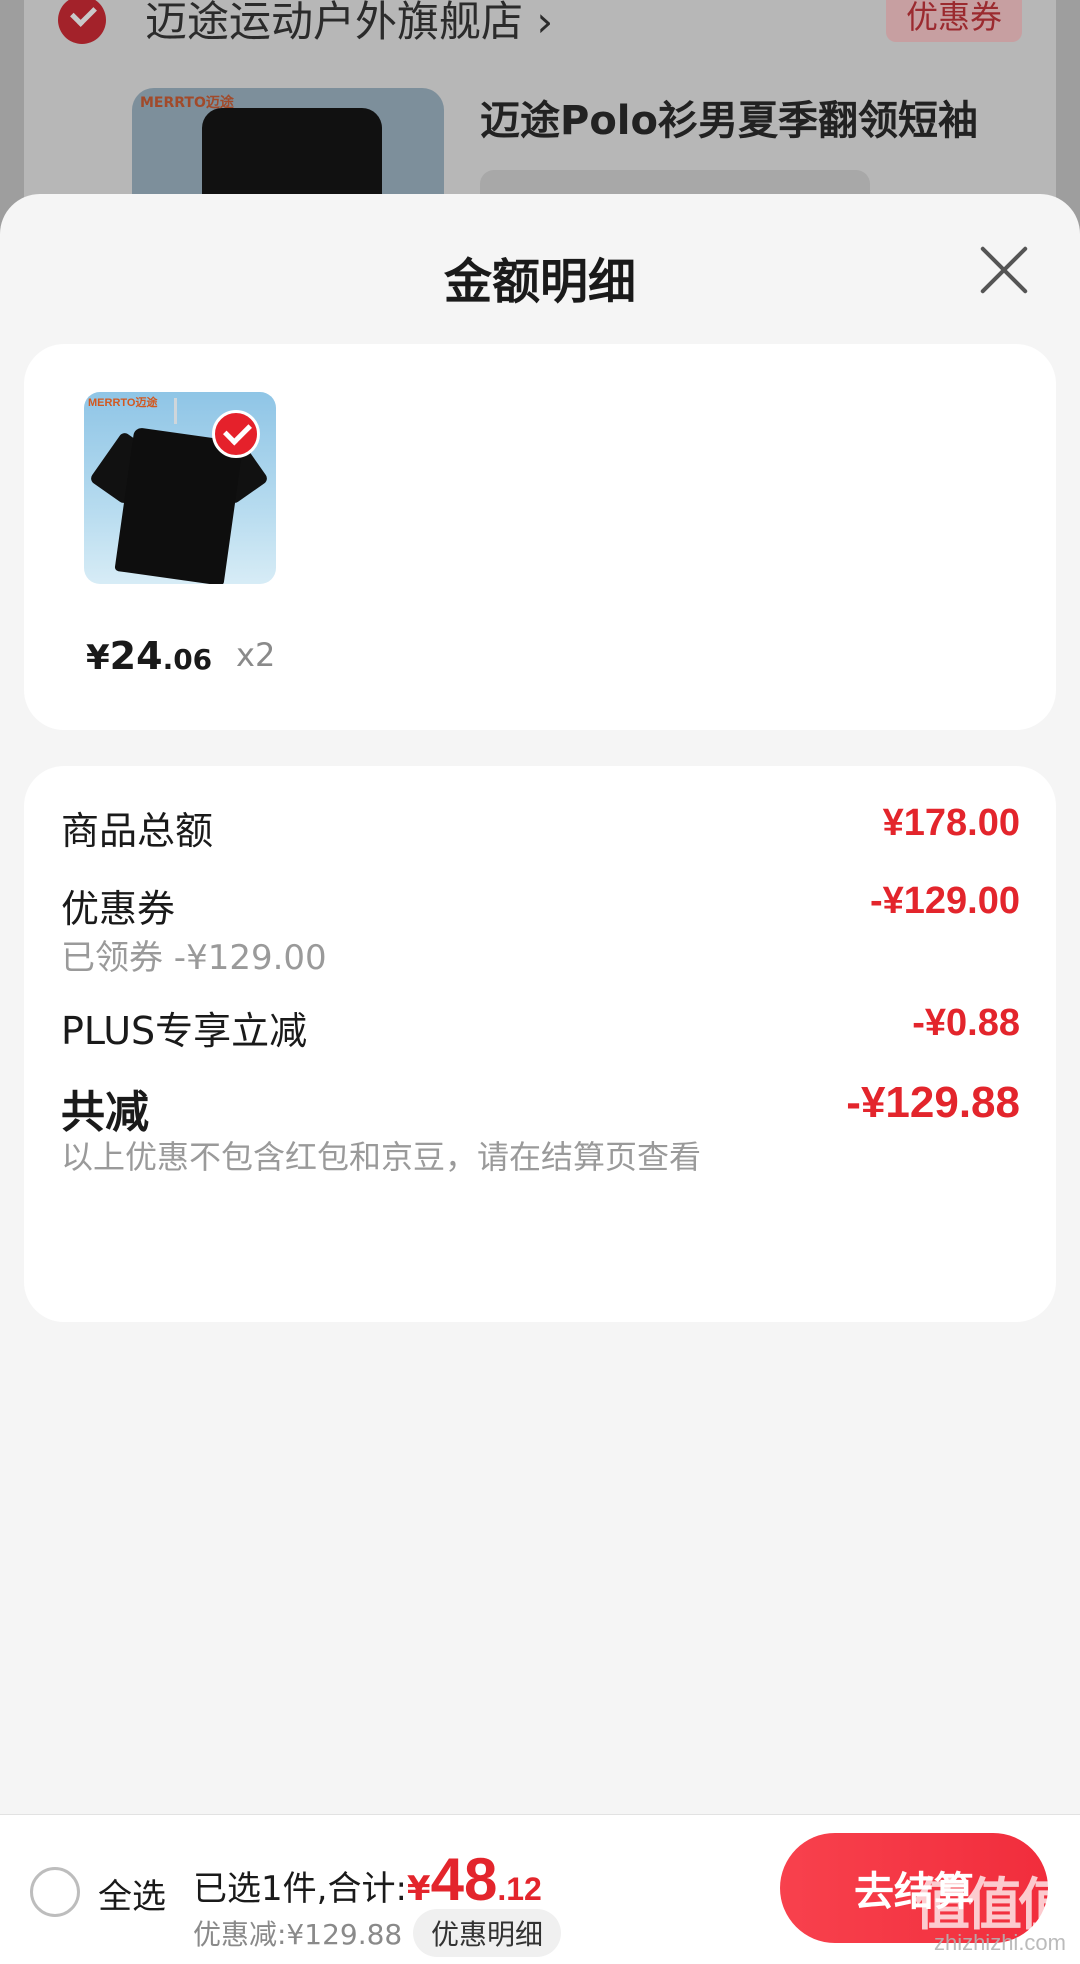 This screenshot has width=1080, height=1964. I want to click on background-product-title: 迈途Polo衫男夏季翻领短袖, so click(729, 121).